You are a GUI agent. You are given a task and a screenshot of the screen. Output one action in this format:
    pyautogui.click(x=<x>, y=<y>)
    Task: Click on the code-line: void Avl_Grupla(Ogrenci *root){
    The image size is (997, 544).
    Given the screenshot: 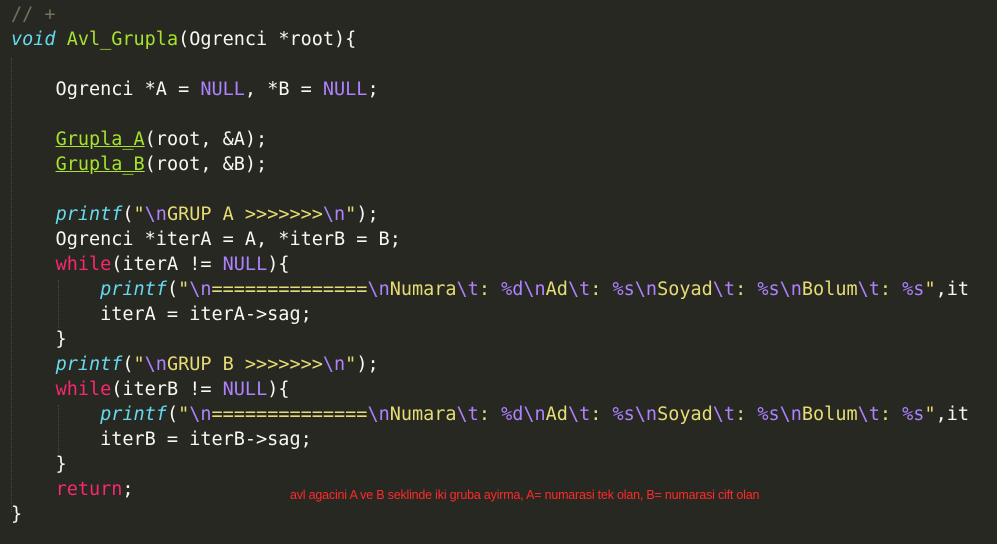 What is the action you would take?
    pyautogui.click(x=183, y=39)
    